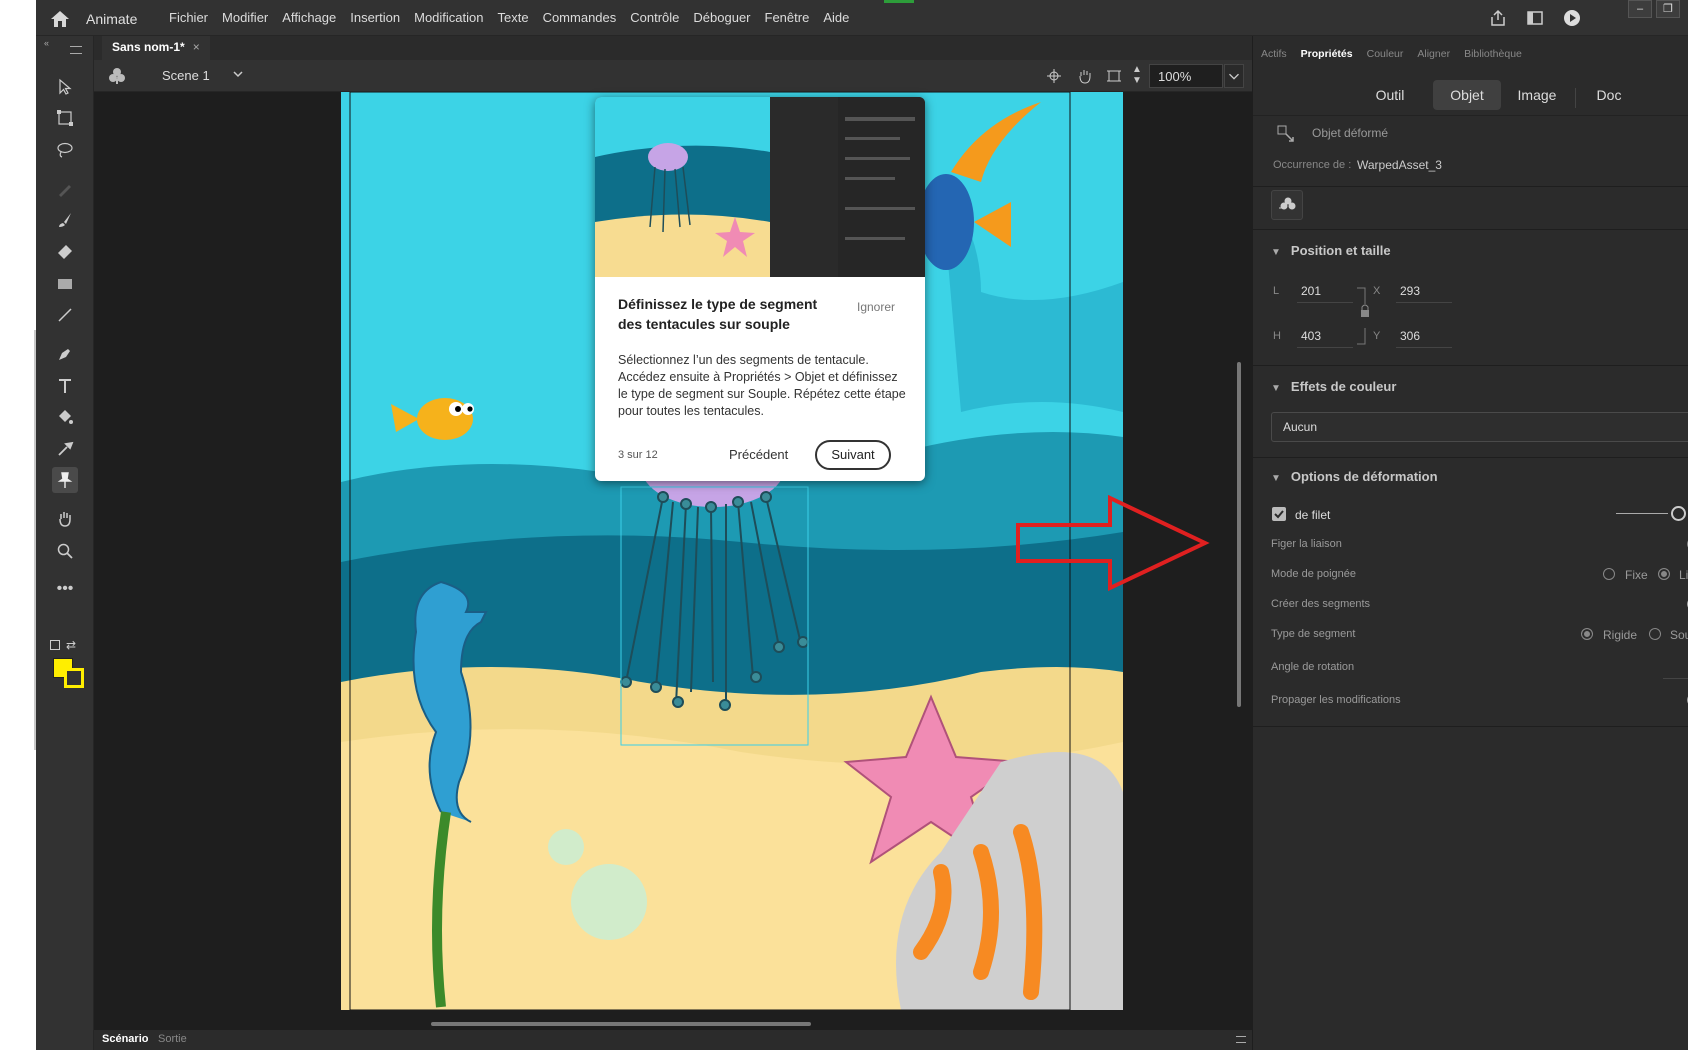 The height and width of the screenshot is (1050, 1688). I want to click on width-value: 201, so click(1311, 291).